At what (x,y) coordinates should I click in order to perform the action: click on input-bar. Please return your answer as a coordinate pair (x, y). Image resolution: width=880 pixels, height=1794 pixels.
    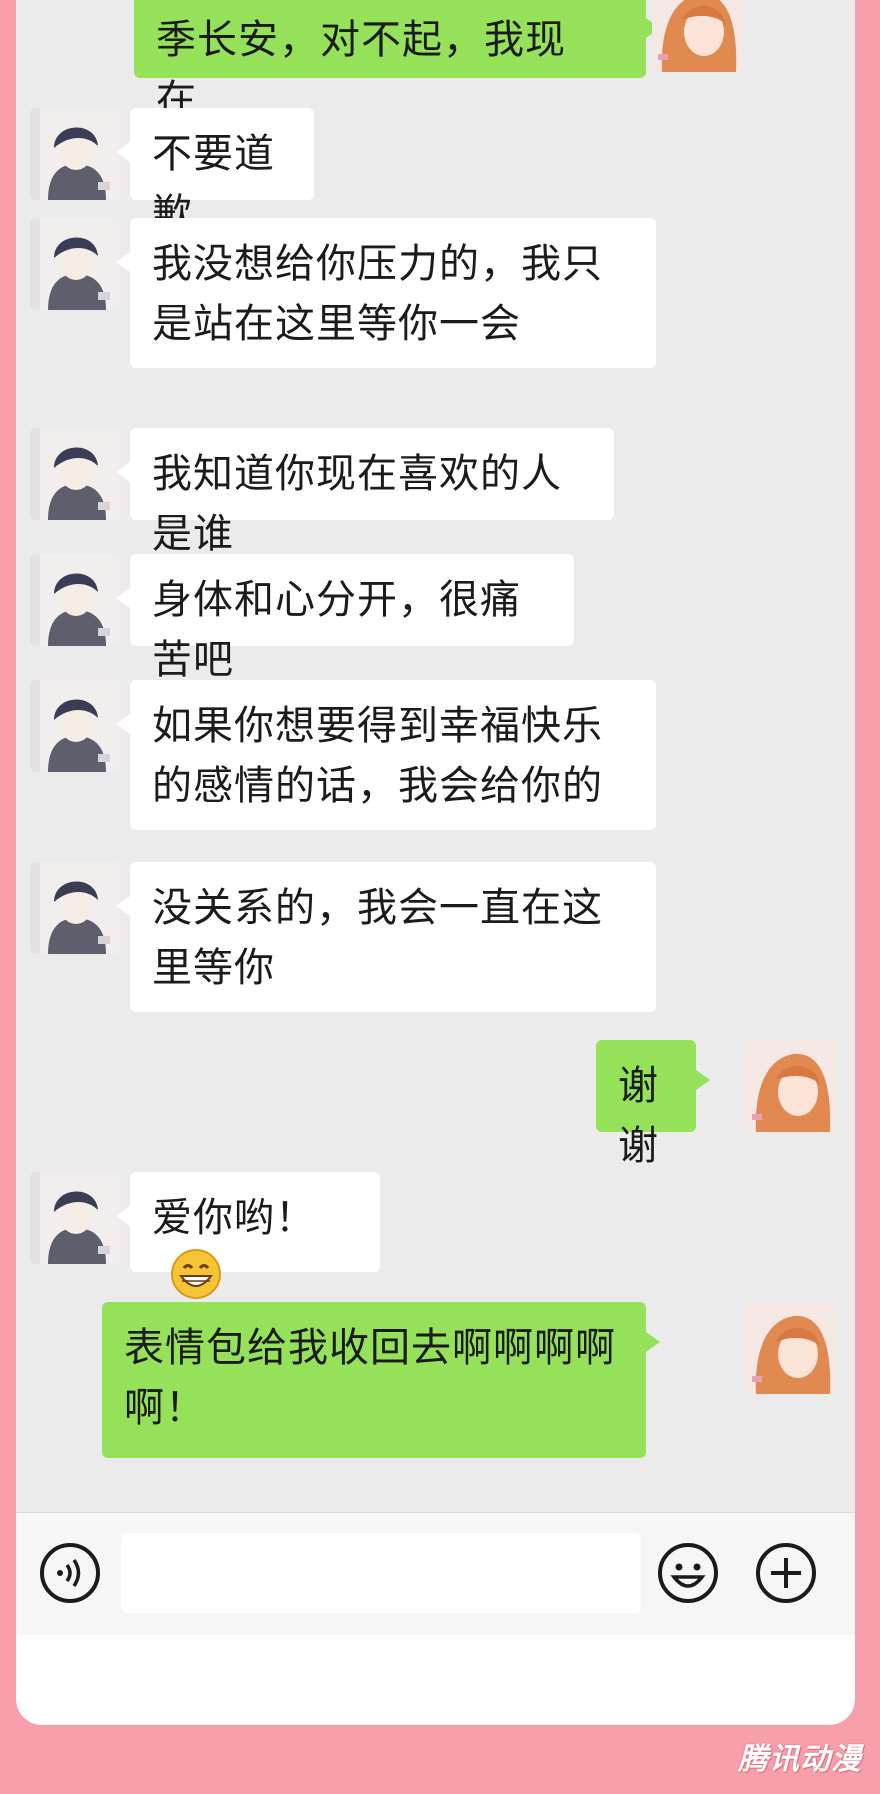
    Looking at the image, I should click on (435, 1573).